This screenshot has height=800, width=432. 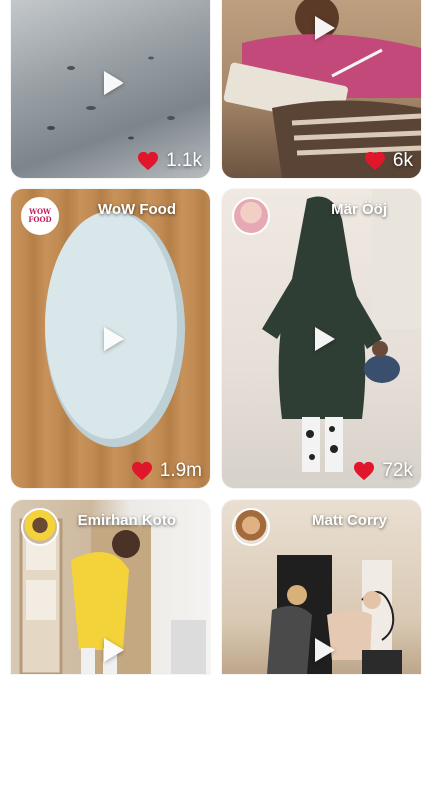 I want to click on like-count: 1.1k, so click(x=169, y=161).